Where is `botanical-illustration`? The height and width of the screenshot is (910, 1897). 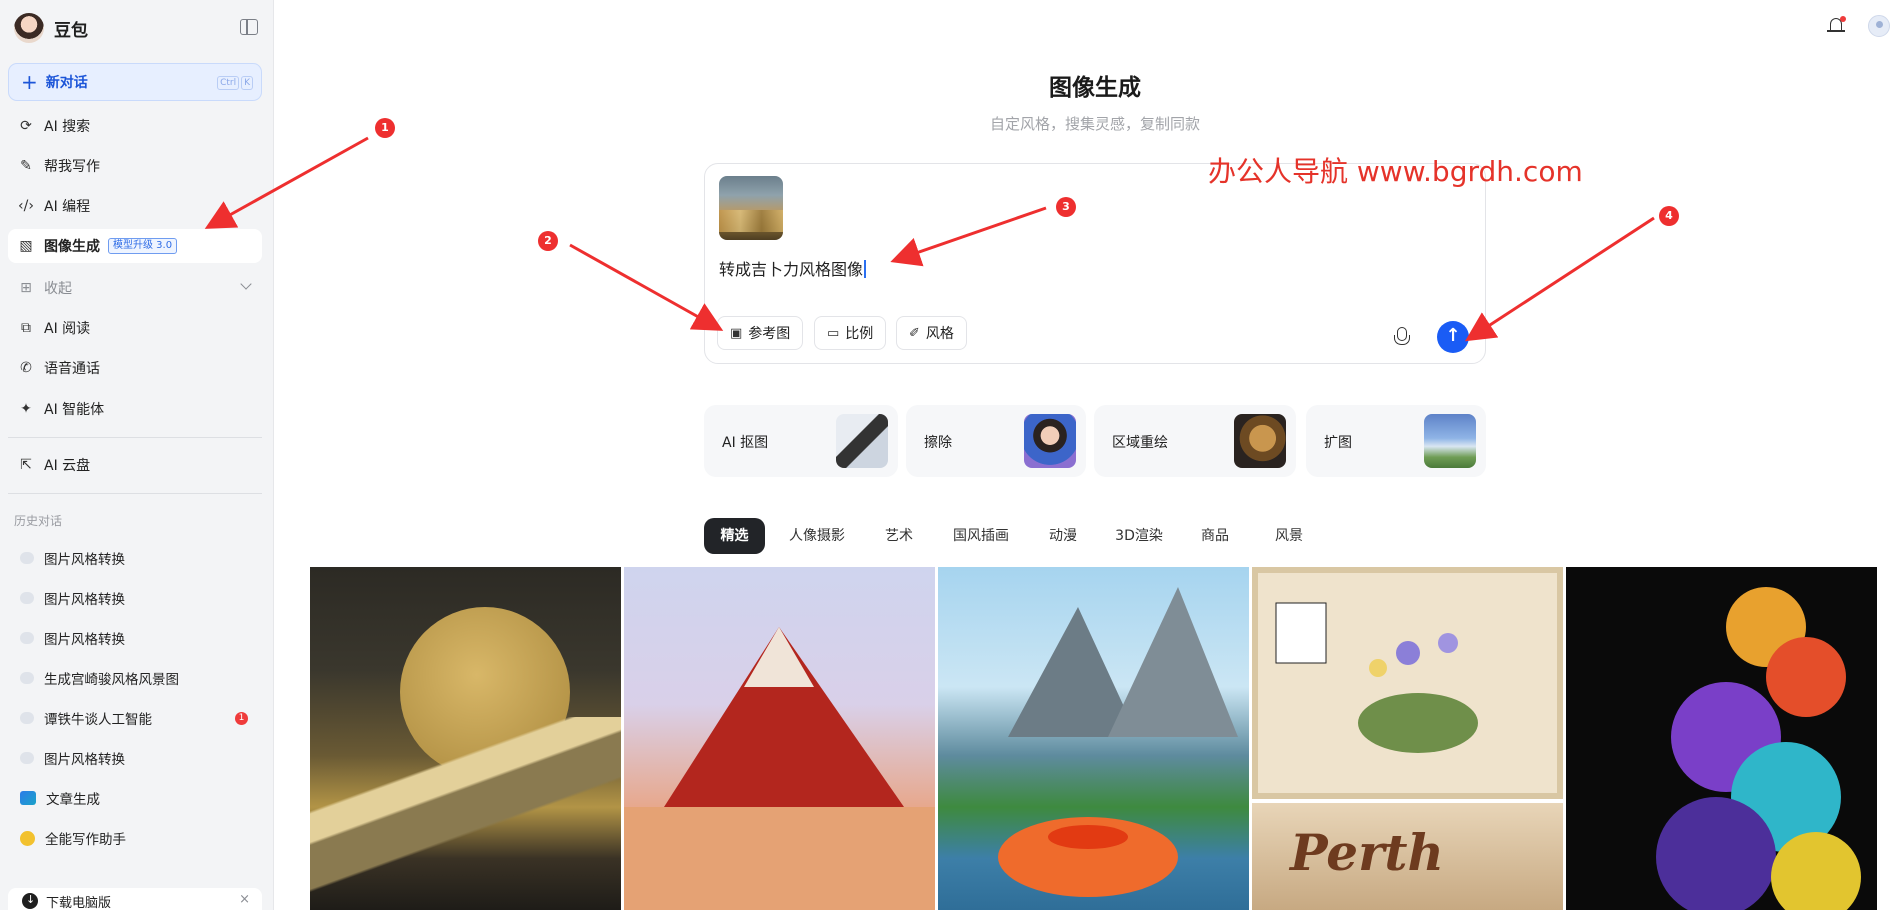 botanical-illustration is located at coordinates (1376, 677).